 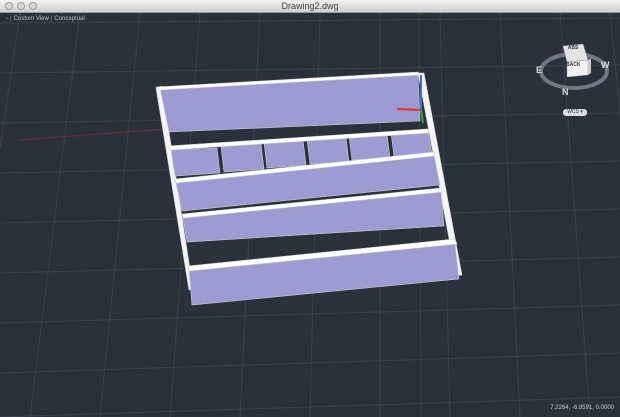 What do you see at coordinates (69, 19) in the screenshot?
I see `visual-style-menu: Conceptual` at bounding box center [69, 19].